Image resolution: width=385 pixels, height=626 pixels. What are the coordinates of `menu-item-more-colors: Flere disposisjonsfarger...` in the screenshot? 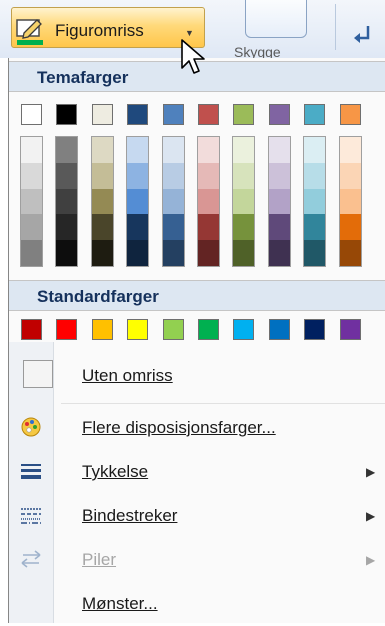 It's located at (197, 428).